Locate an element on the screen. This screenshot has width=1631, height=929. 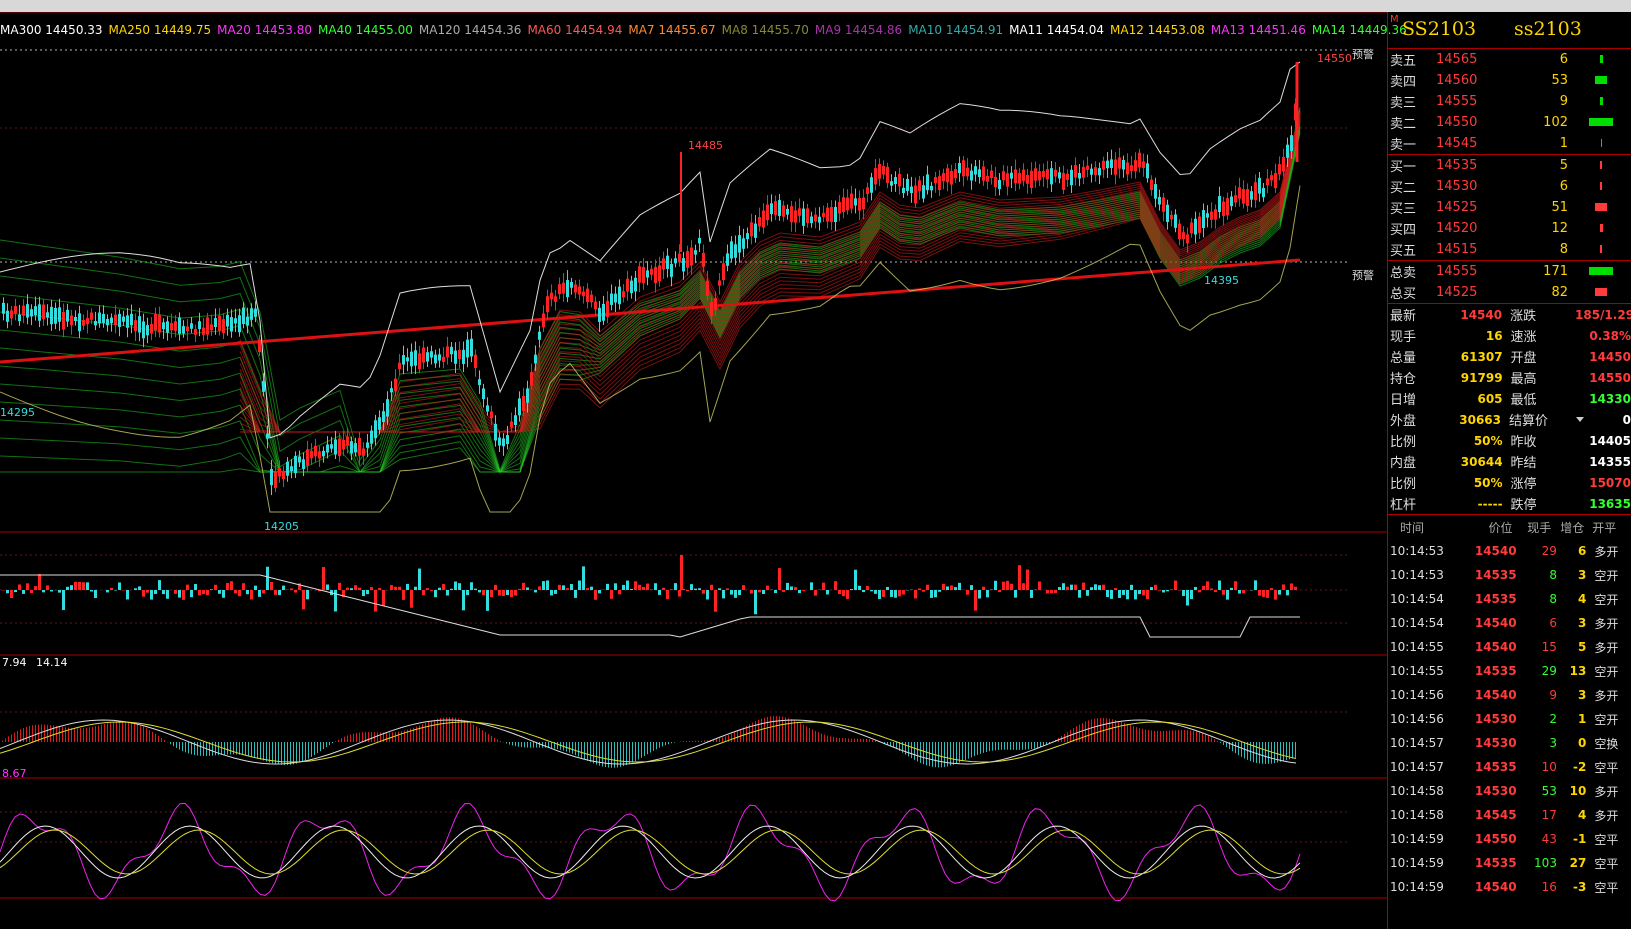
tick-row: 10:14:56 14540 9 3 多开 is located at coordinates (1509, 695).